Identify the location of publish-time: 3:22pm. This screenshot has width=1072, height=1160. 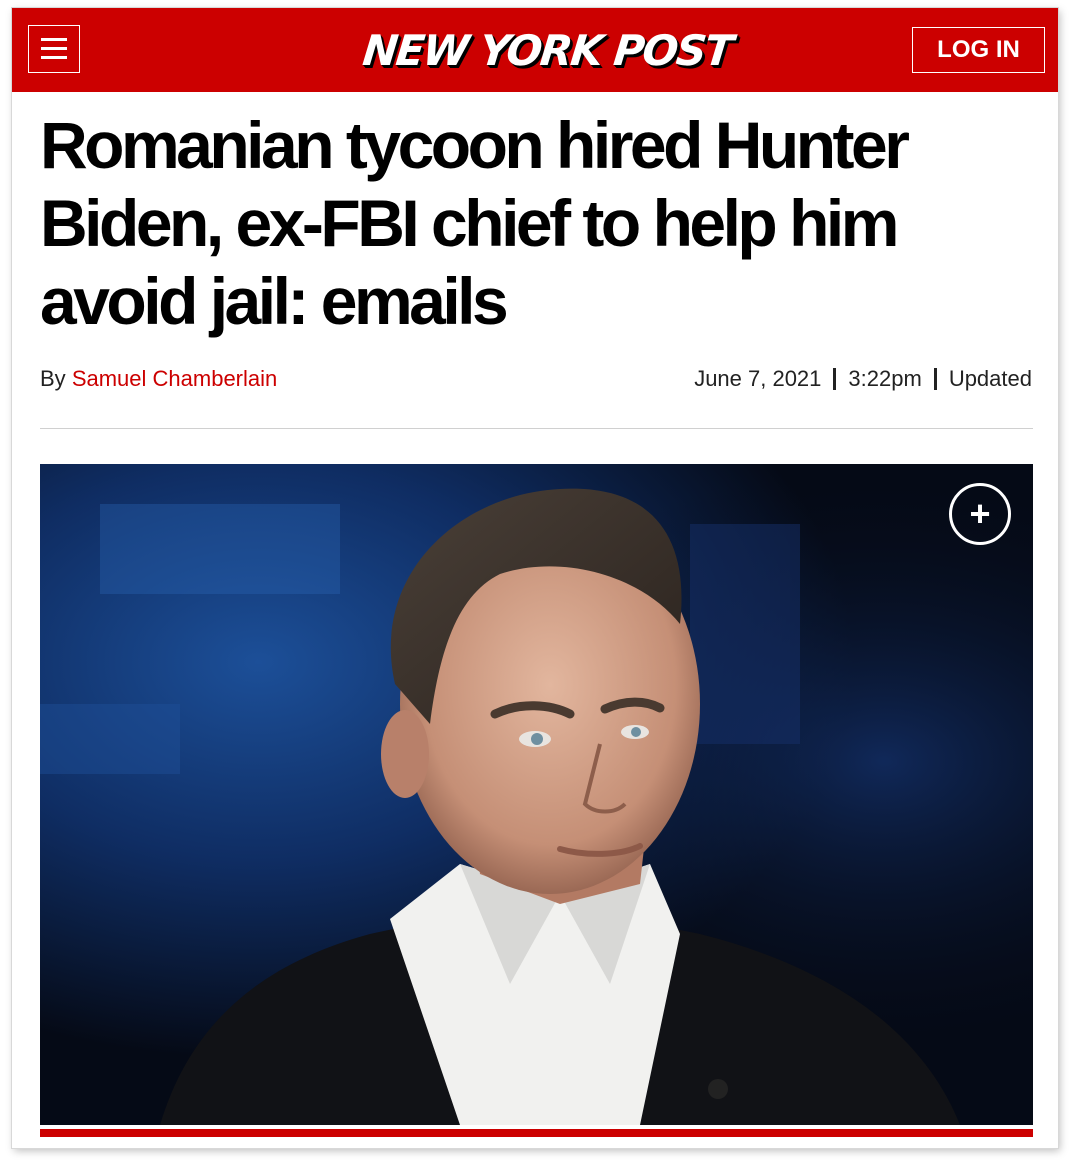
(885, 378).